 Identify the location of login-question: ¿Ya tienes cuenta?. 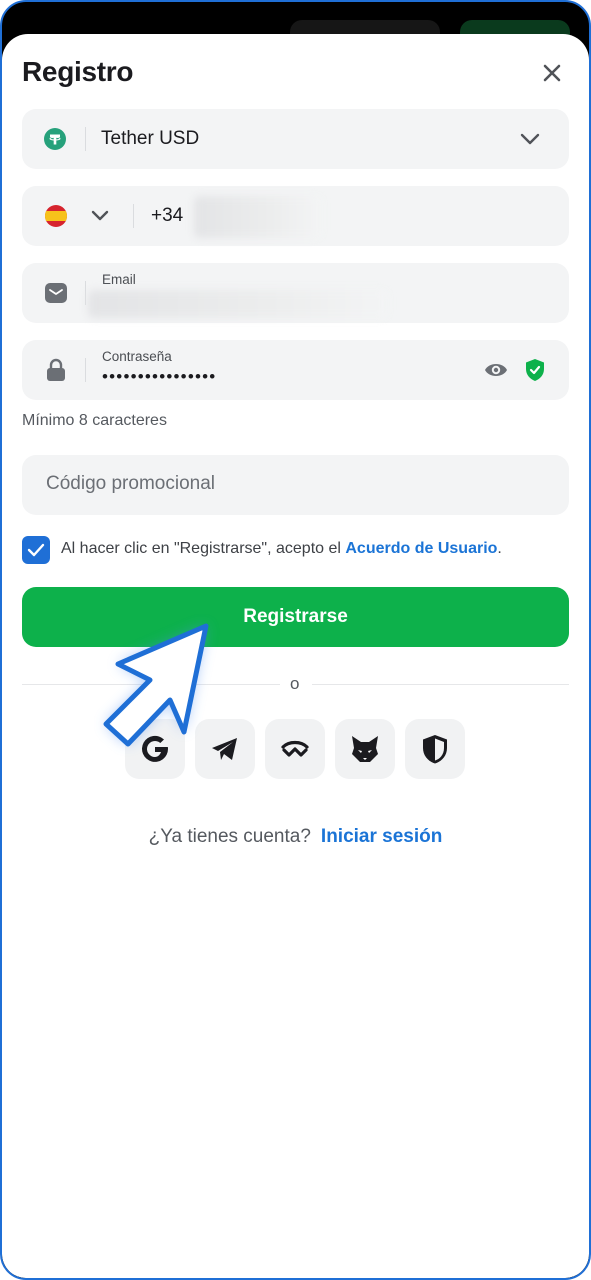
(229, 836).